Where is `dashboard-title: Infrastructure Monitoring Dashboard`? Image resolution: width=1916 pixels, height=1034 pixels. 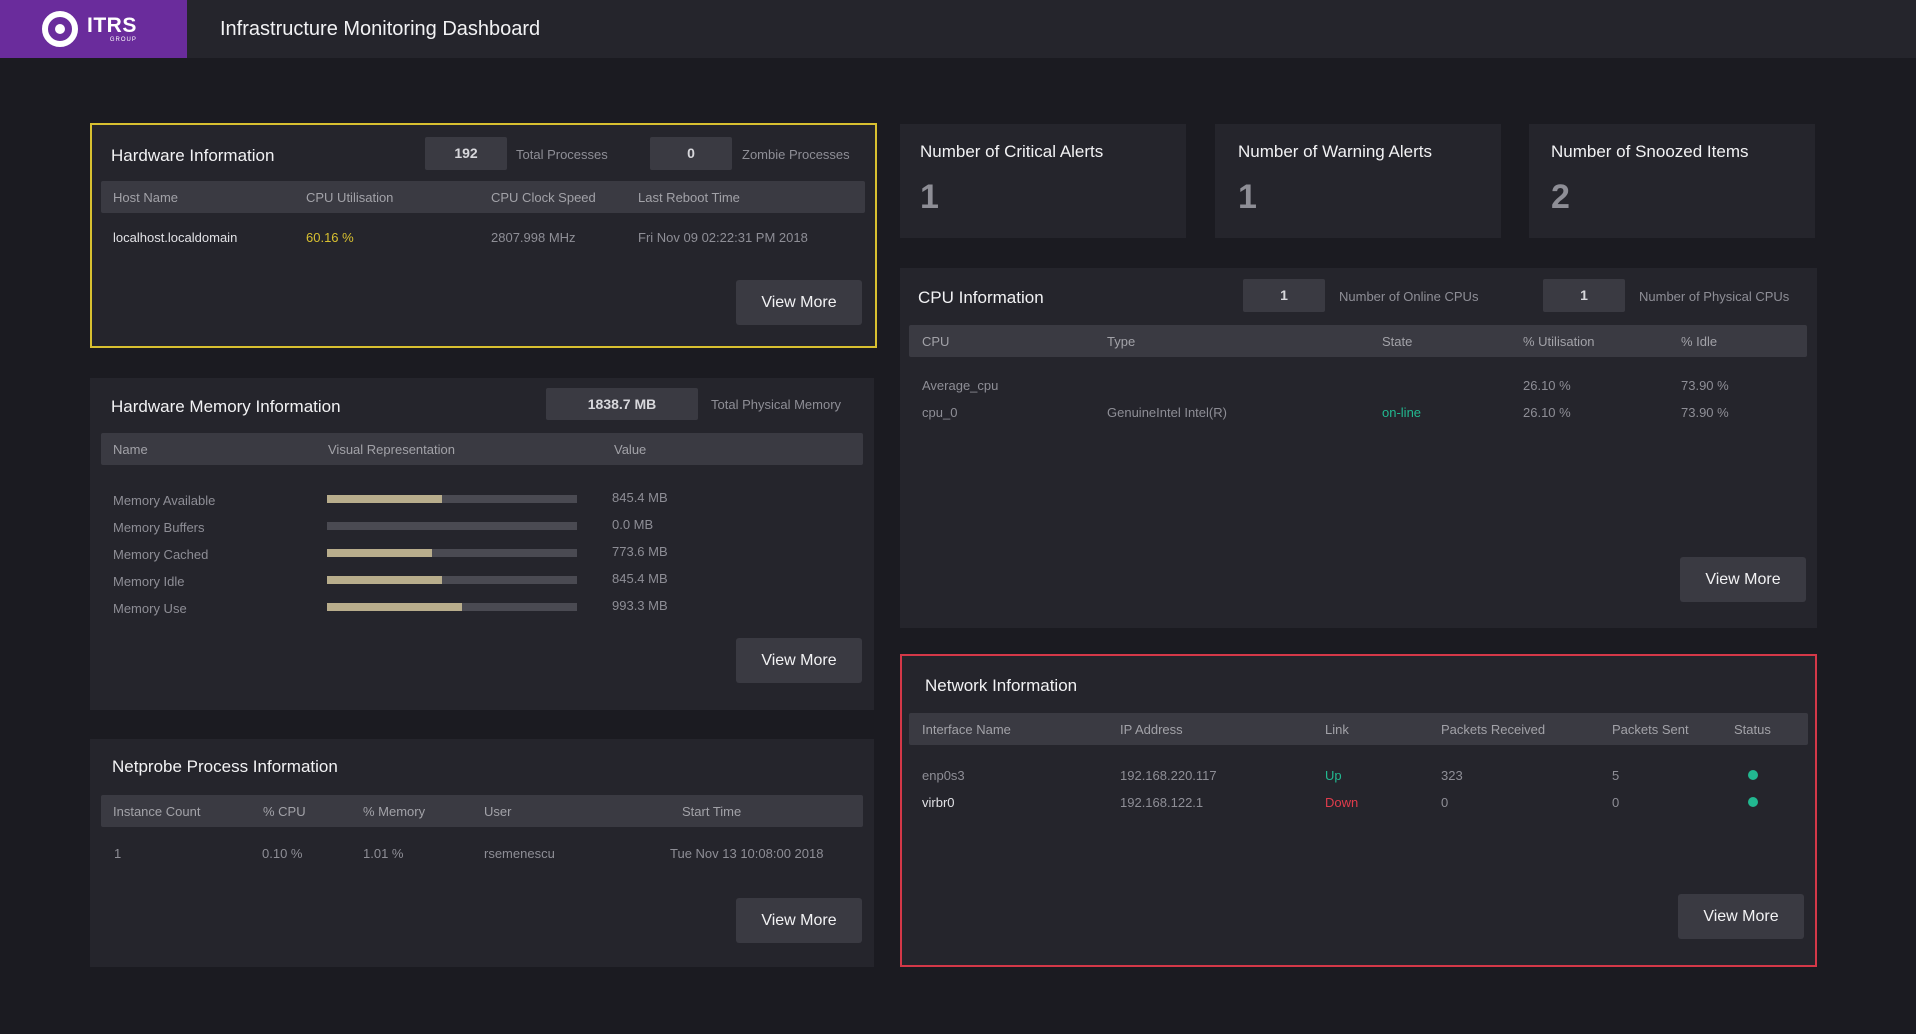 dashboard-title: Infrastructure Monitoring Dashboard is located at coordinates (380, 29).